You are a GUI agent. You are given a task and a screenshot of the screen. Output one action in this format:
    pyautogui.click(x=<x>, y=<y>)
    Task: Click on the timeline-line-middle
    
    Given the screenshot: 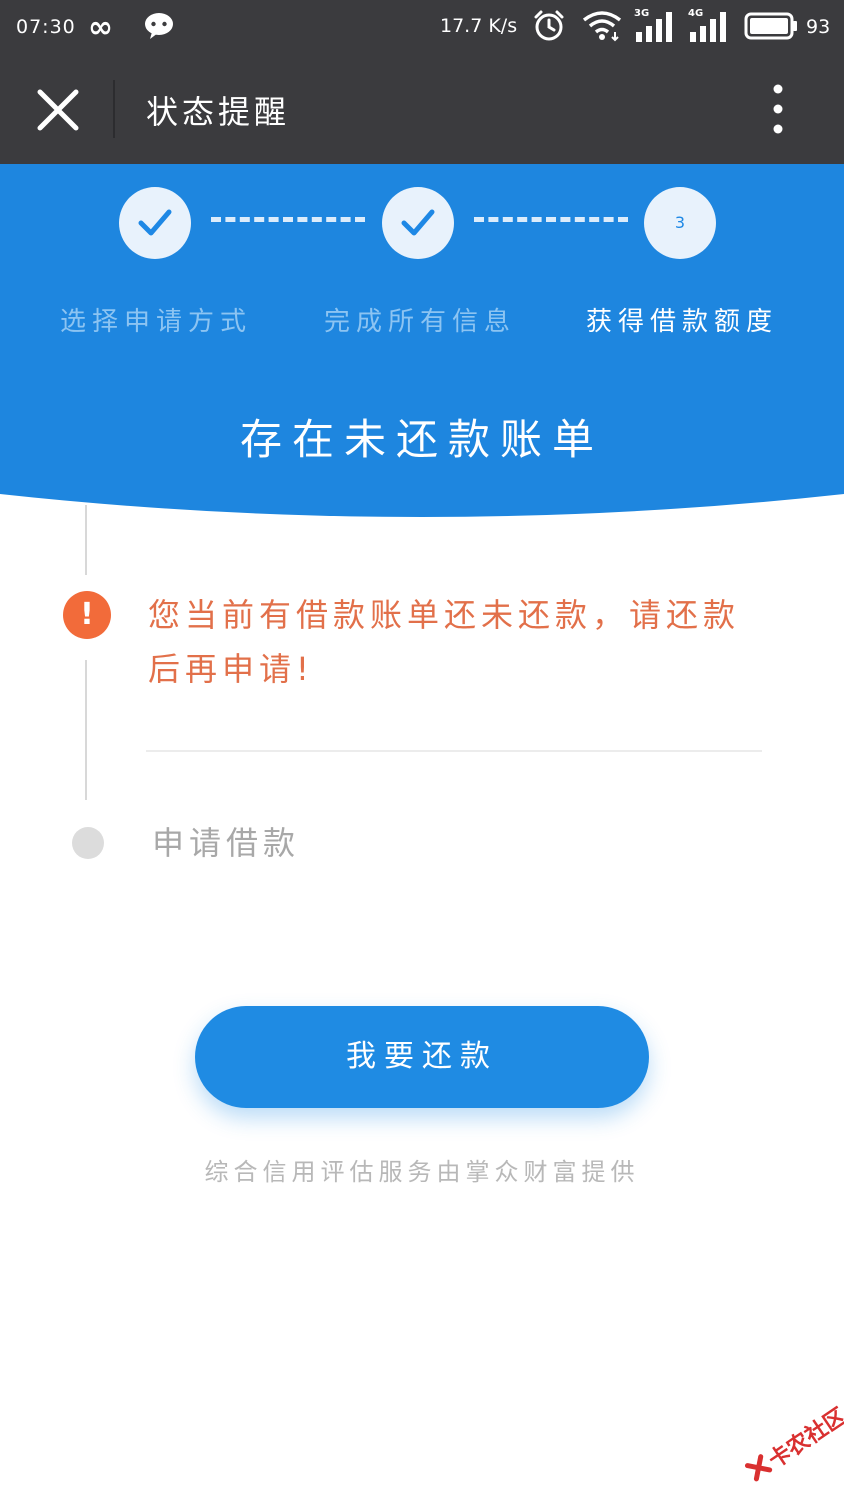 What is the action you would take?
    pyautogui.click(x=86, y=730)
    